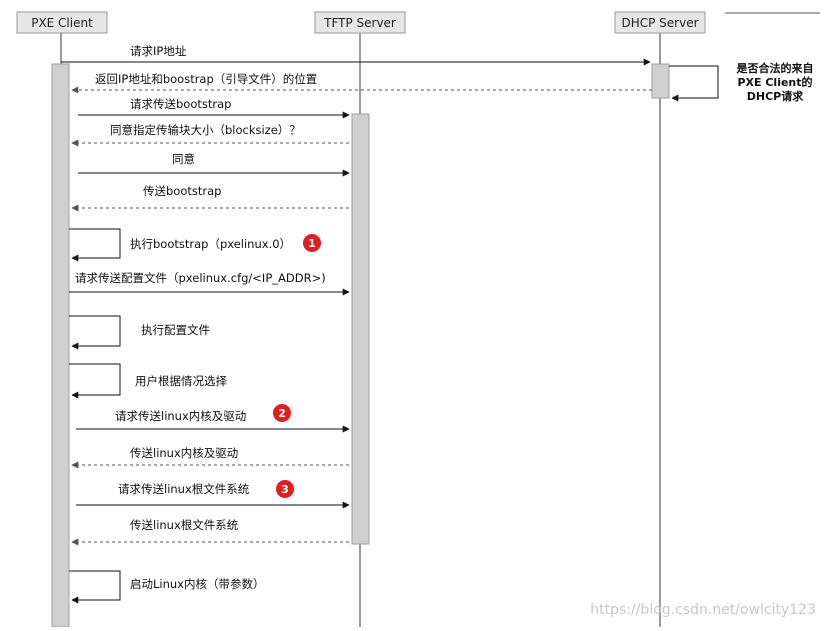 The image size is (825, 631). I want to click on self-message-user-select, so click(95, 381).